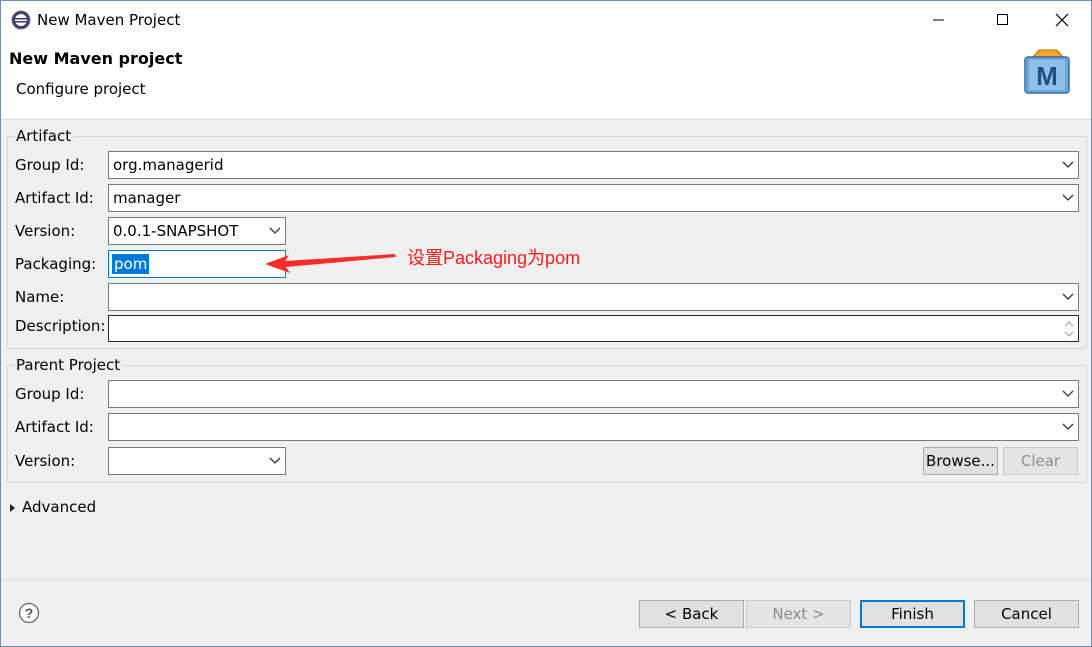 Image resolution: width=1092 pixels, height=647 pixels. What do you see at coordinates (494, 258) in the screenshot?
I see `annotation-text: 设置Packaging为pom` at bounding box center [494, 258].